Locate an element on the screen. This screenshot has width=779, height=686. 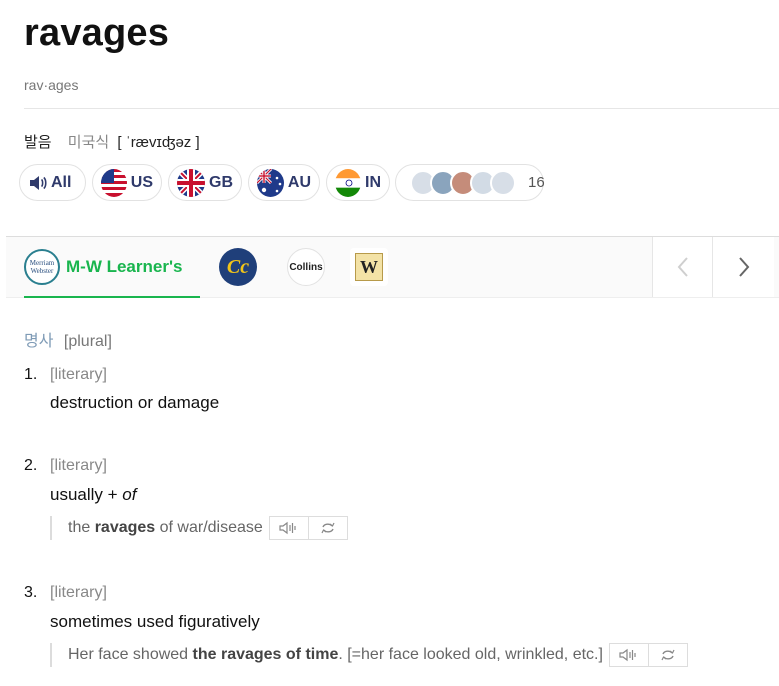
next-dictionary-button is located at coordinates (743, 267).